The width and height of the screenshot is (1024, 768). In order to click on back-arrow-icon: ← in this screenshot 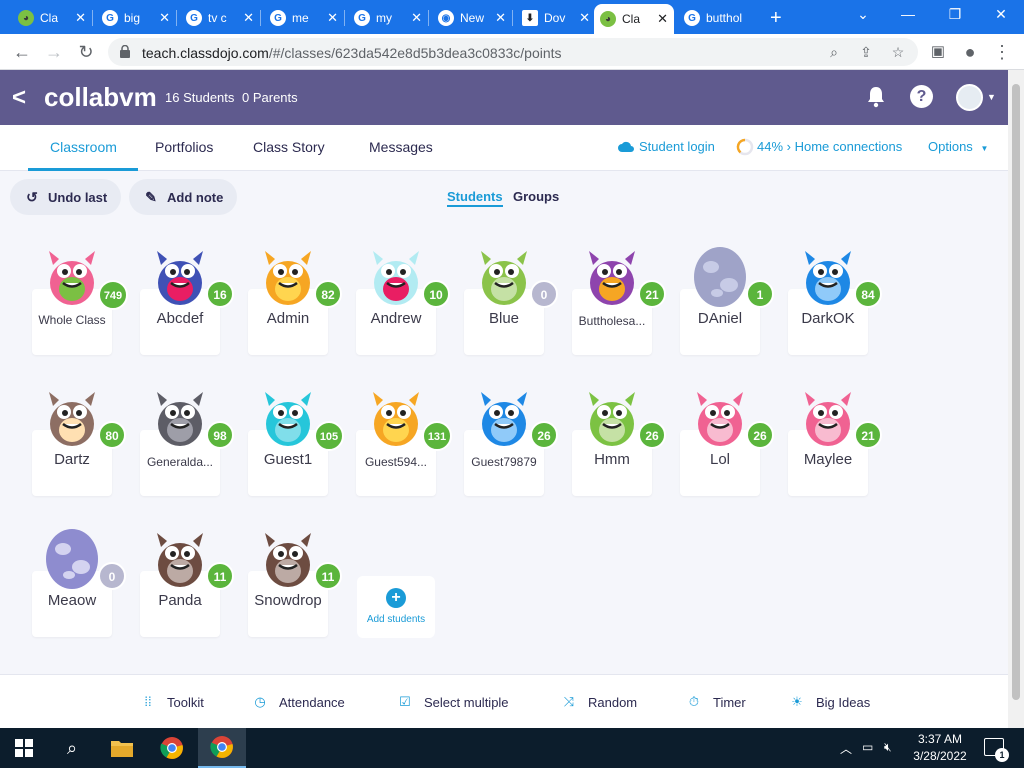, I will do `click(22, 52)`.